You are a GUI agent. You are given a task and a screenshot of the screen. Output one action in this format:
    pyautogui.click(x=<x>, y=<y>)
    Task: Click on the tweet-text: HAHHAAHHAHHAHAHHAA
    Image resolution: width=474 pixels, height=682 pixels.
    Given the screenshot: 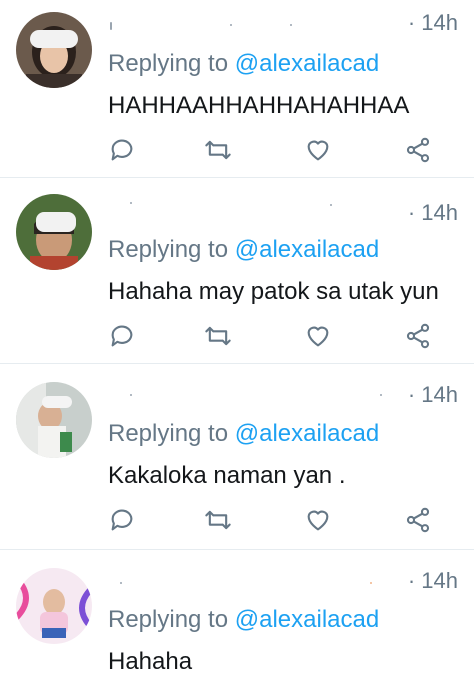 What is the action you would take?
    pyautogui.click(x=259, y=105)
    